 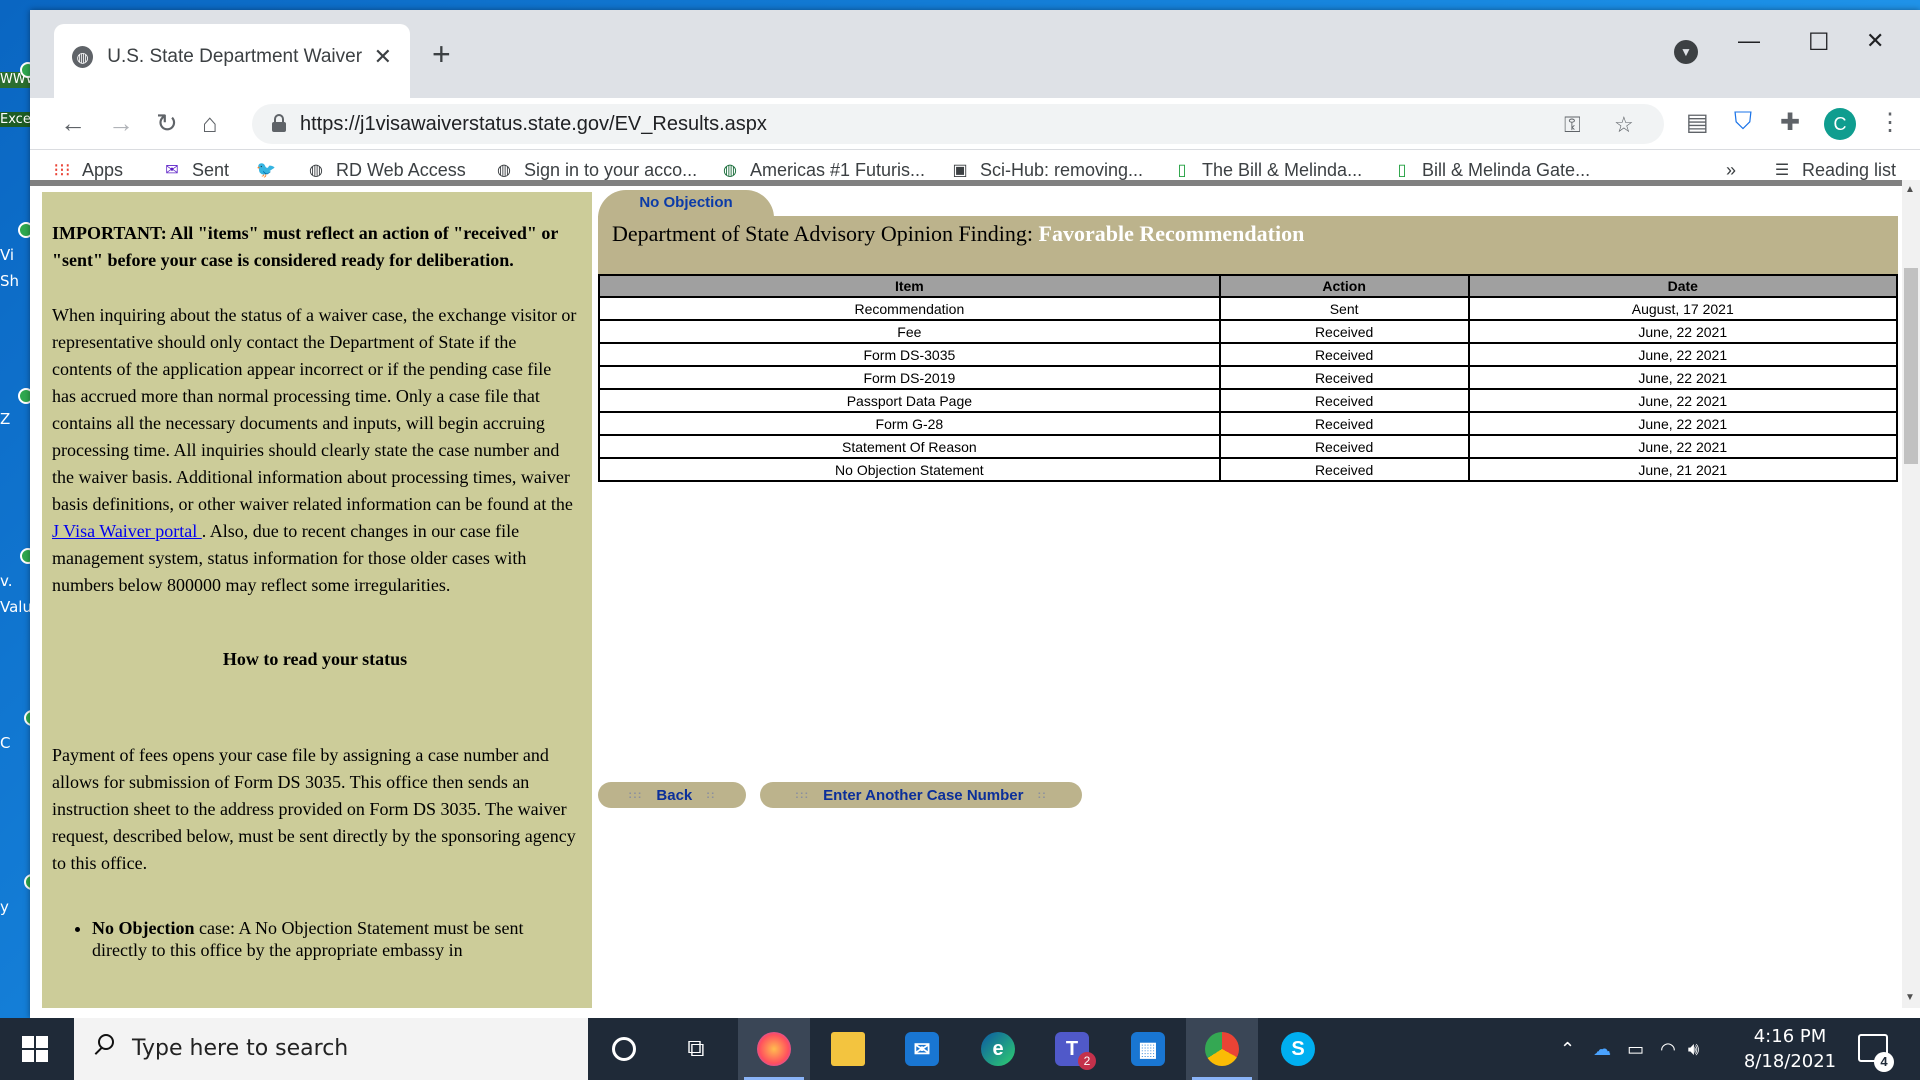 What do you see at coordinates (1911, 594) in the screenshot?
I see `page-scrollbar: ▲ ▼` at bounding box center [1911, 594].